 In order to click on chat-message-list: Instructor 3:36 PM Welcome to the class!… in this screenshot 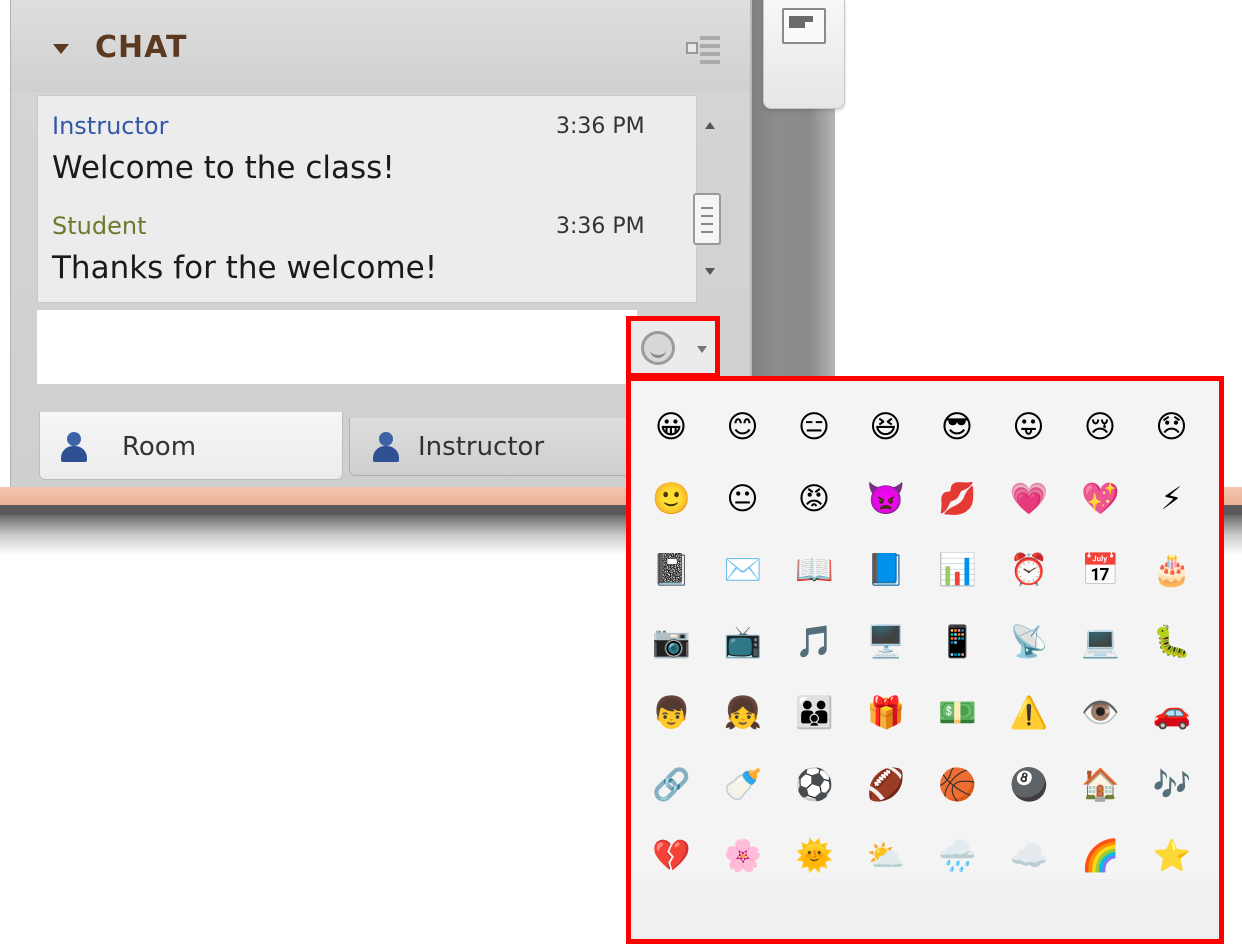, I will do `click(367, 199)`.